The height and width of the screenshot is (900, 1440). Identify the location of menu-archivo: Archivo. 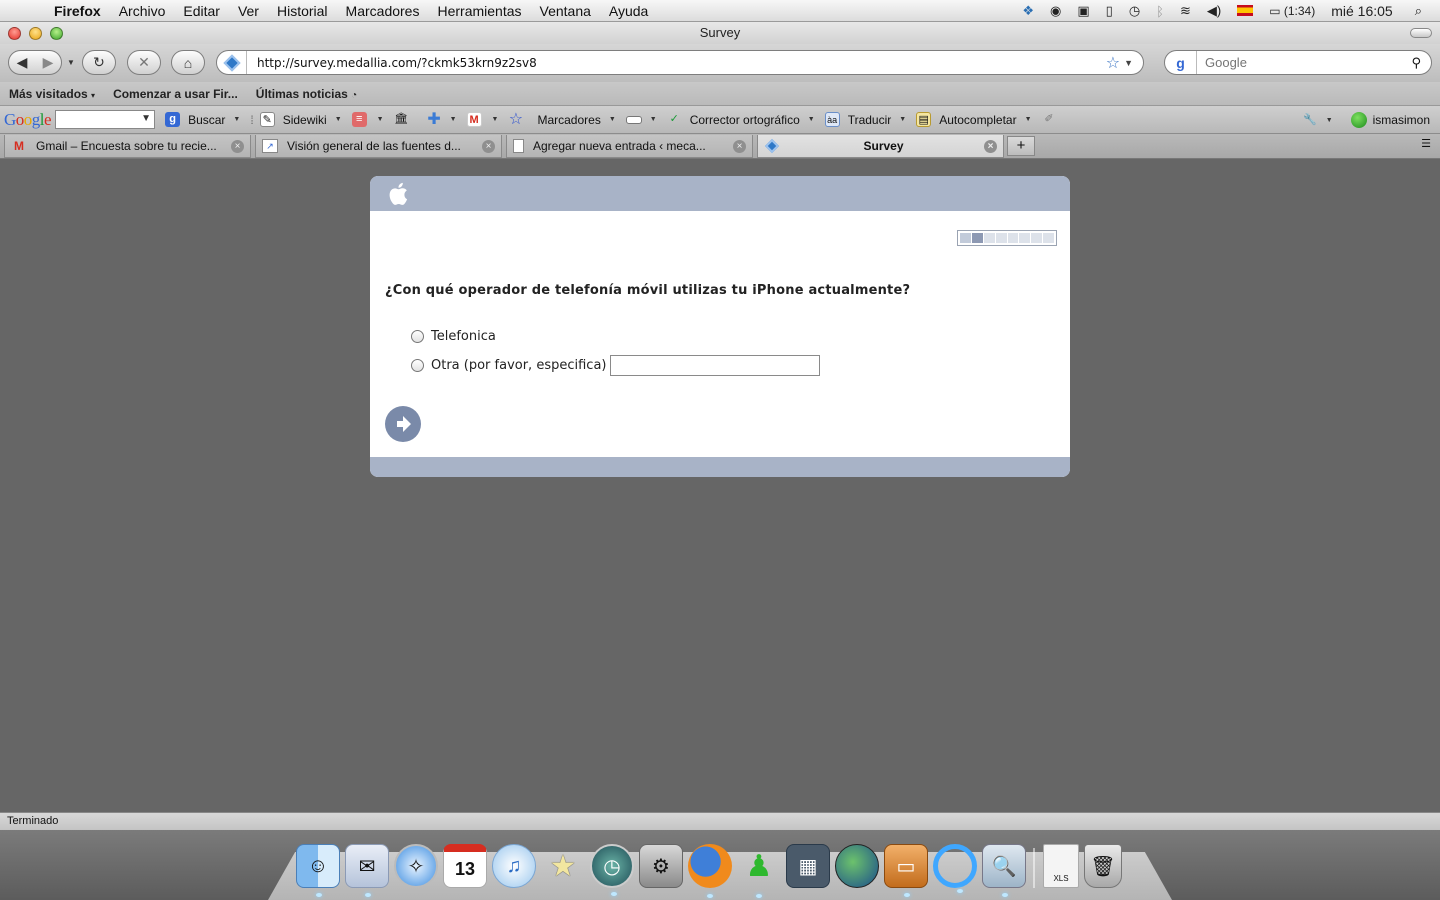
(142, 11).